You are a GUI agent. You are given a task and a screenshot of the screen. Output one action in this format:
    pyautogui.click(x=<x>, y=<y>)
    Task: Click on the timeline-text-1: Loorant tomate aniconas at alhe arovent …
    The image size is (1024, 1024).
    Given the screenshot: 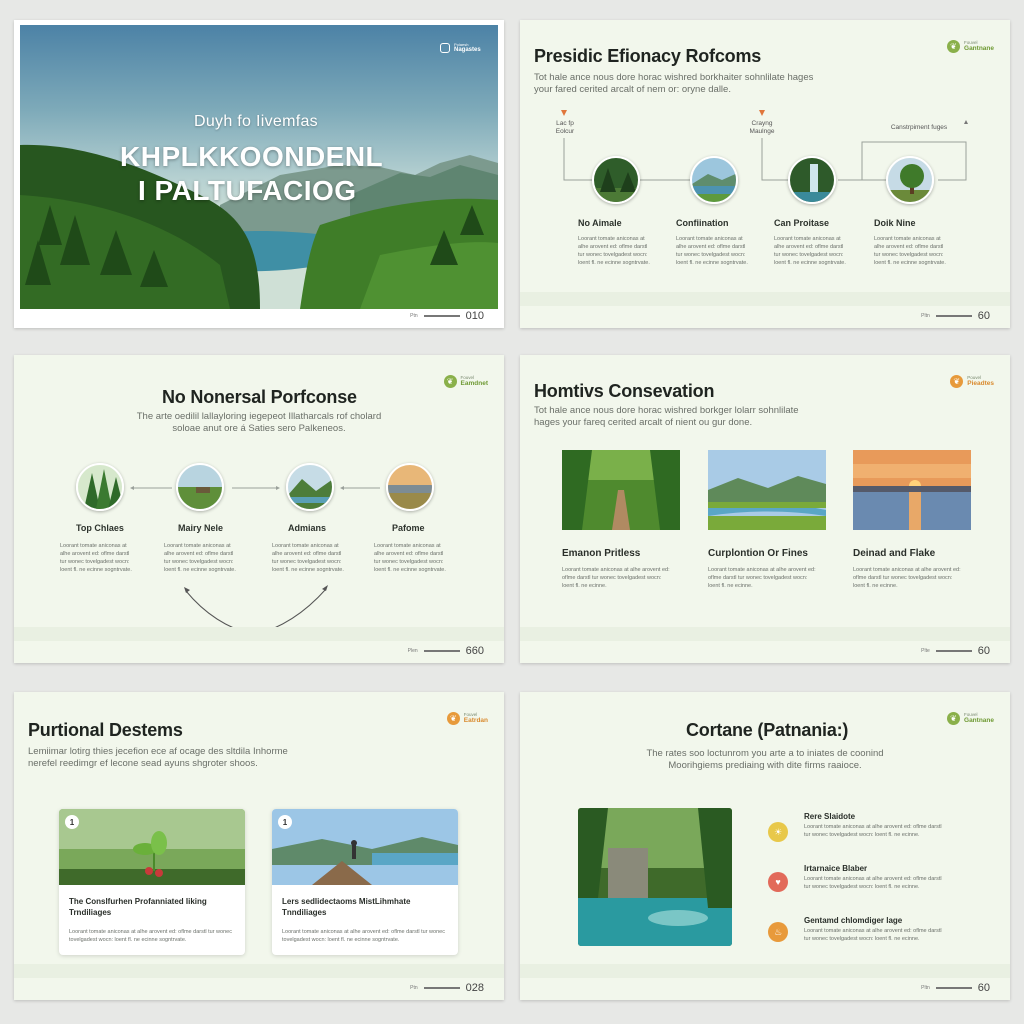 What is the action you would take?
    pyautogui.click(x=614, y=251)
    